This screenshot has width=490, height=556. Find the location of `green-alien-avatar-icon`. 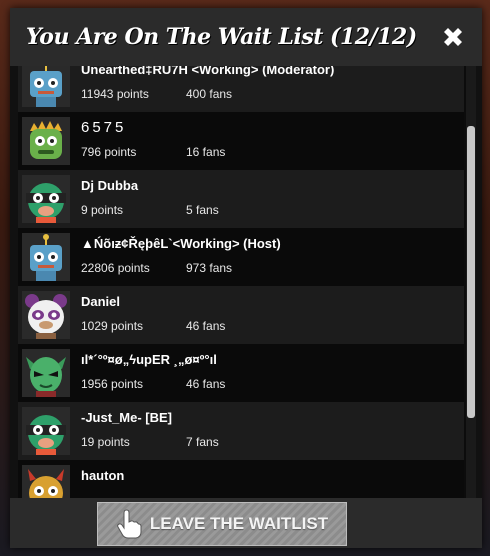

green-alien-avatar-icon is located at coordinates (46, 373).